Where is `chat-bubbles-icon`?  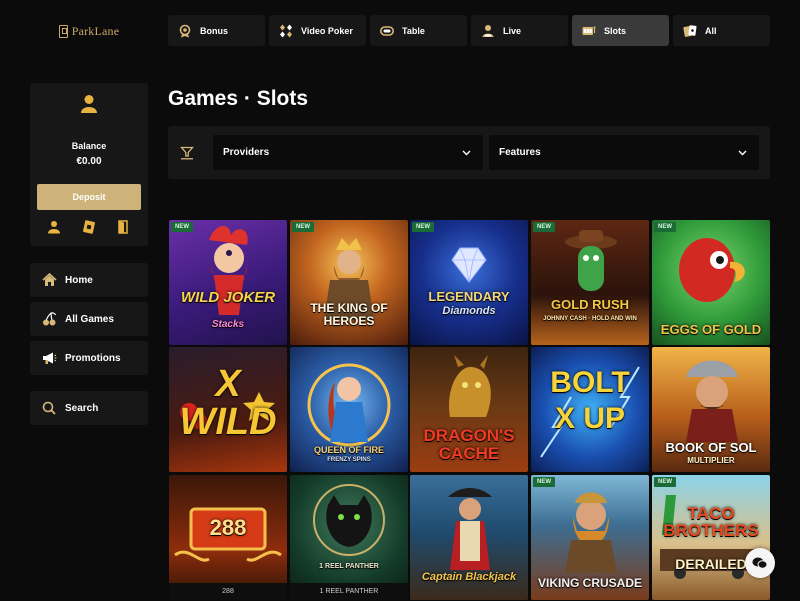 chat-bubbles-icon is located at coordinates (760, 563).